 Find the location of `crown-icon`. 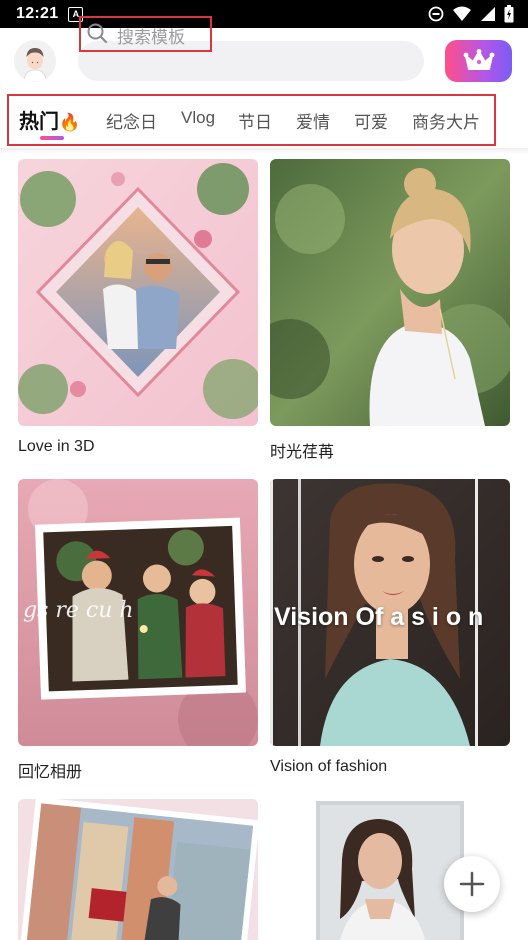

crown-icon is located at coordinates (478, 59).